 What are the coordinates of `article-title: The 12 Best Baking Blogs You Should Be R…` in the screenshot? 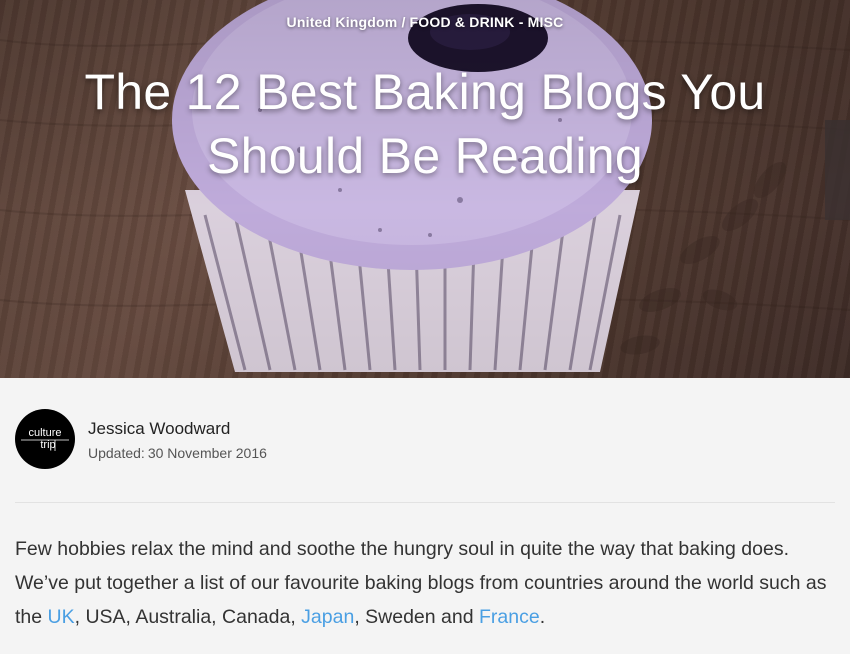 It's located at (425, 124).